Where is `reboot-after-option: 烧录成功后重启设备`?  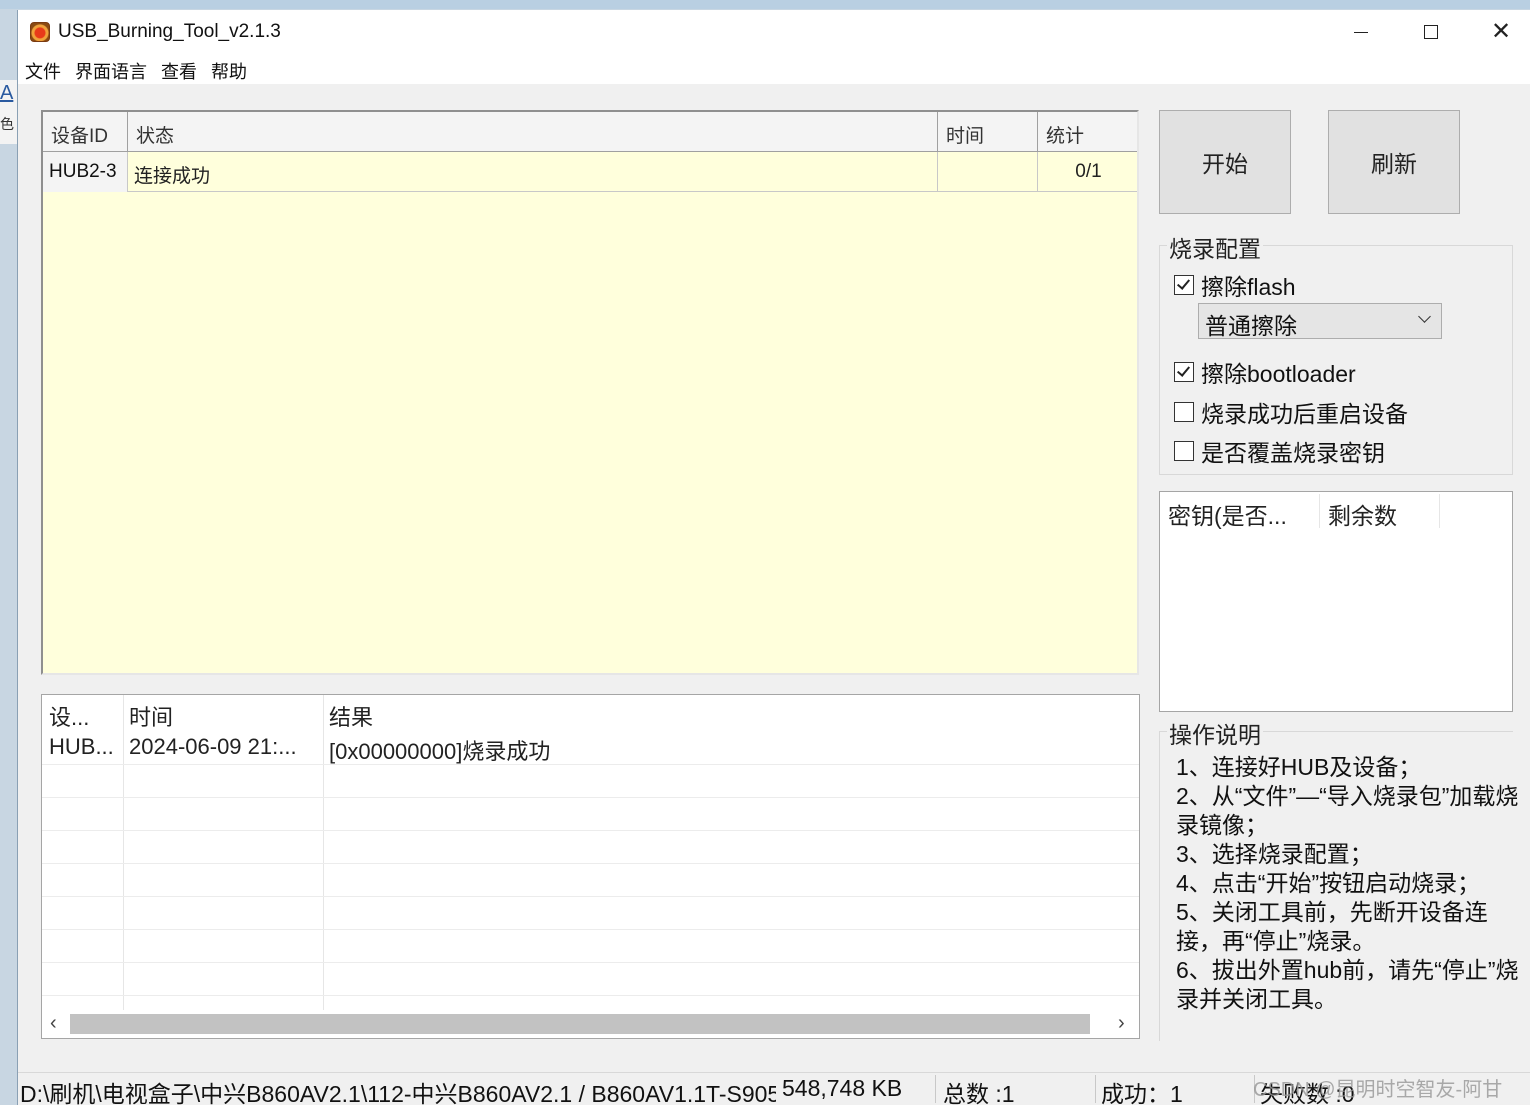 reboot-after-option: 烧录成功后重启设备 is located at coordinates (1291, 412).